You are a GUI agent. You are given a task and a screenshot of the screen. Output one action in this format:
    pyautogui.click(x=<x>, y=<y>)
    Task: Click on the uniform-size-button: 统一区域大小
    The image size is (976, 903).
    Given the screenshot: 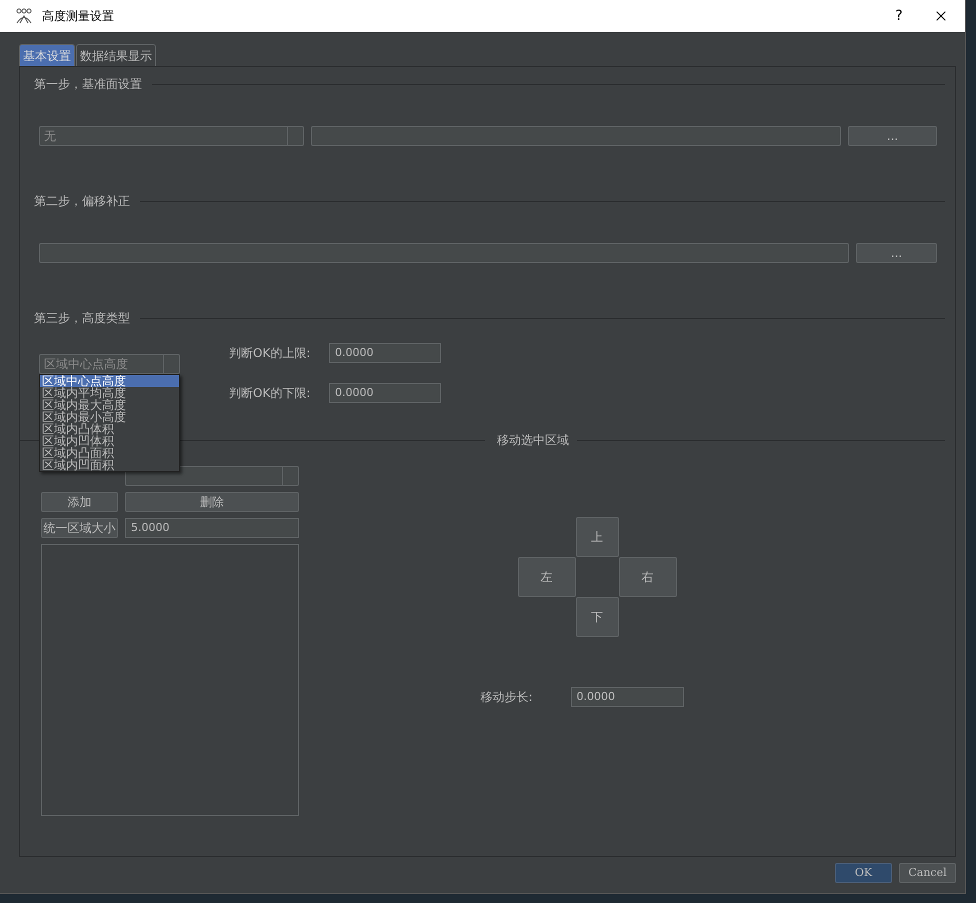 What is the action you would take?
    pyautogui.click(x=79, y=528)
    